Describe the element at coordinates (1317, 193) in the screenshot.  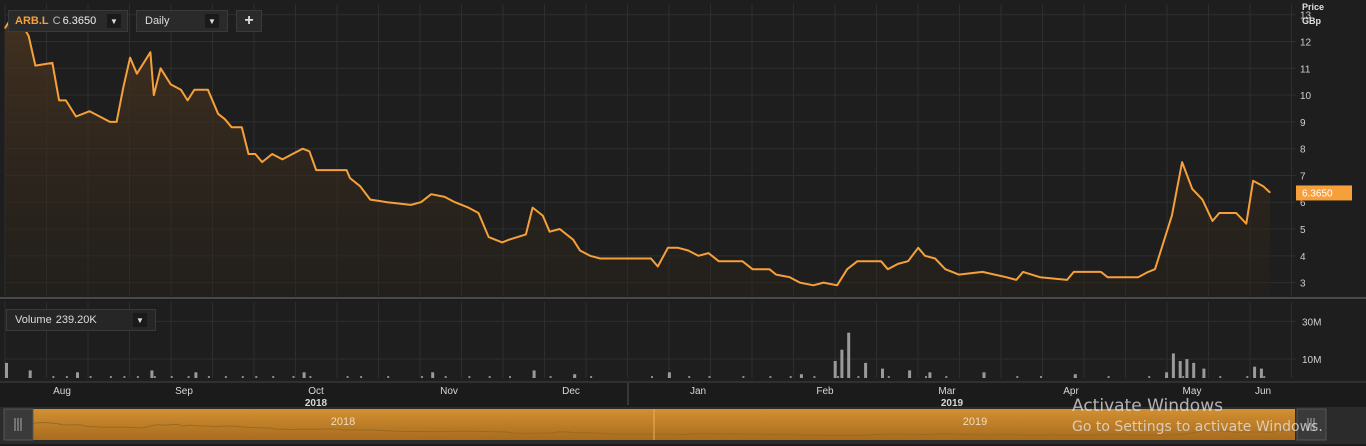
I see `last-price-tag-label: 6.3650` at that location.